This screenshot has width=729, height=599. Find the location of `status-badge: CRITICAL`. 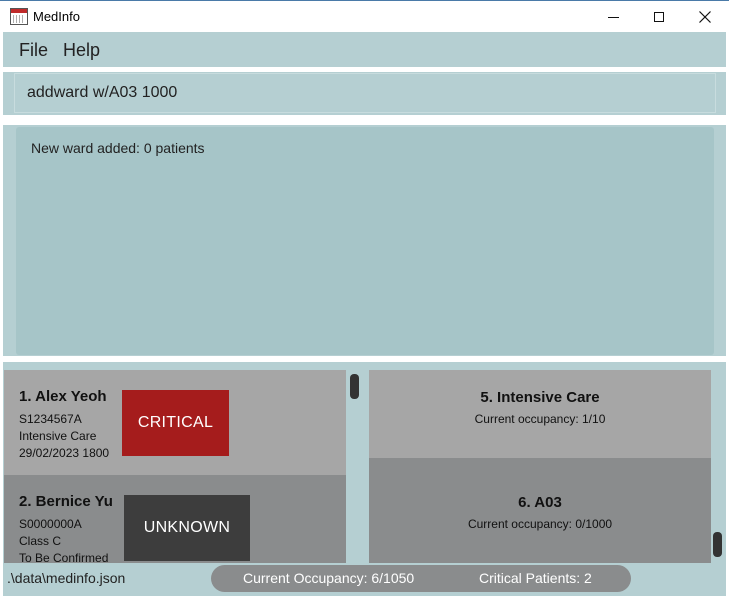

status-badge: CRITICAL is located at coordinates (175, 423).